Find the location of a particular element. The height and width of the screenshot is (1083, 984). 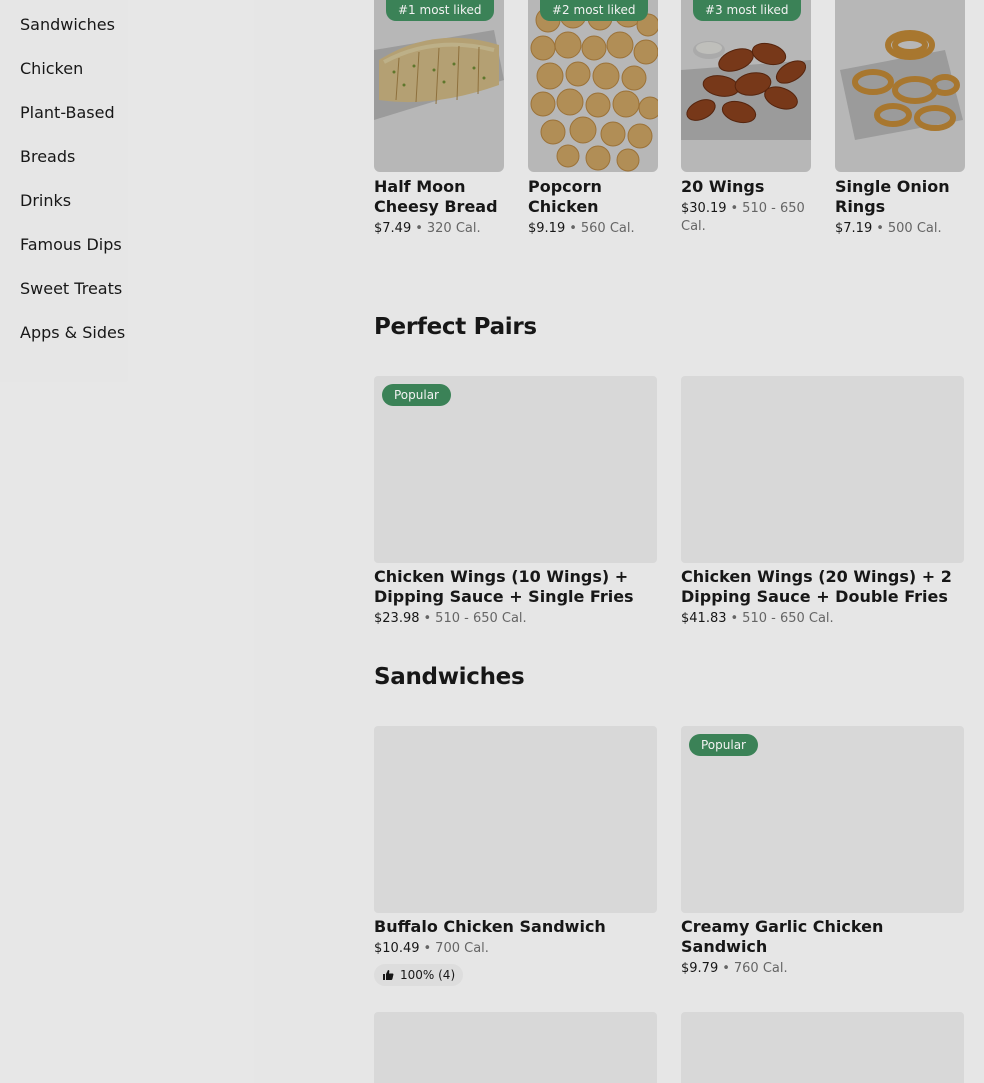

item-name: Creamy Garlic Chicken Sandwich is located at coordinates (782, 936).